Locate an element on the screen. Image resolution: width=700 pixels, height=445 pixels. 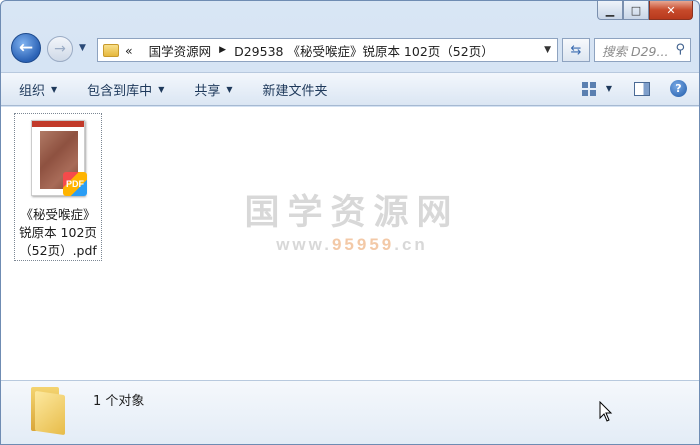
organize-menu: 组织 ▼ is located at coordinates (38, 89).